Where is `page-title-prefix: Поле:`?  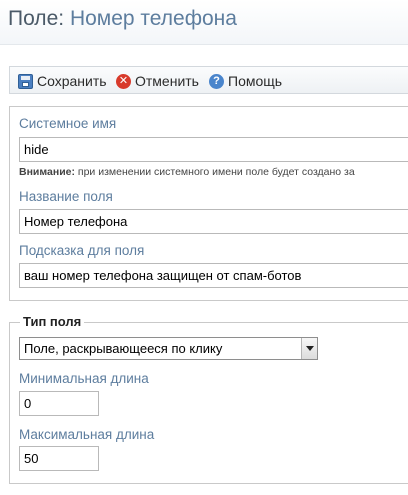
page-title-prefix: Поле: is located at coordinates (36, 18).